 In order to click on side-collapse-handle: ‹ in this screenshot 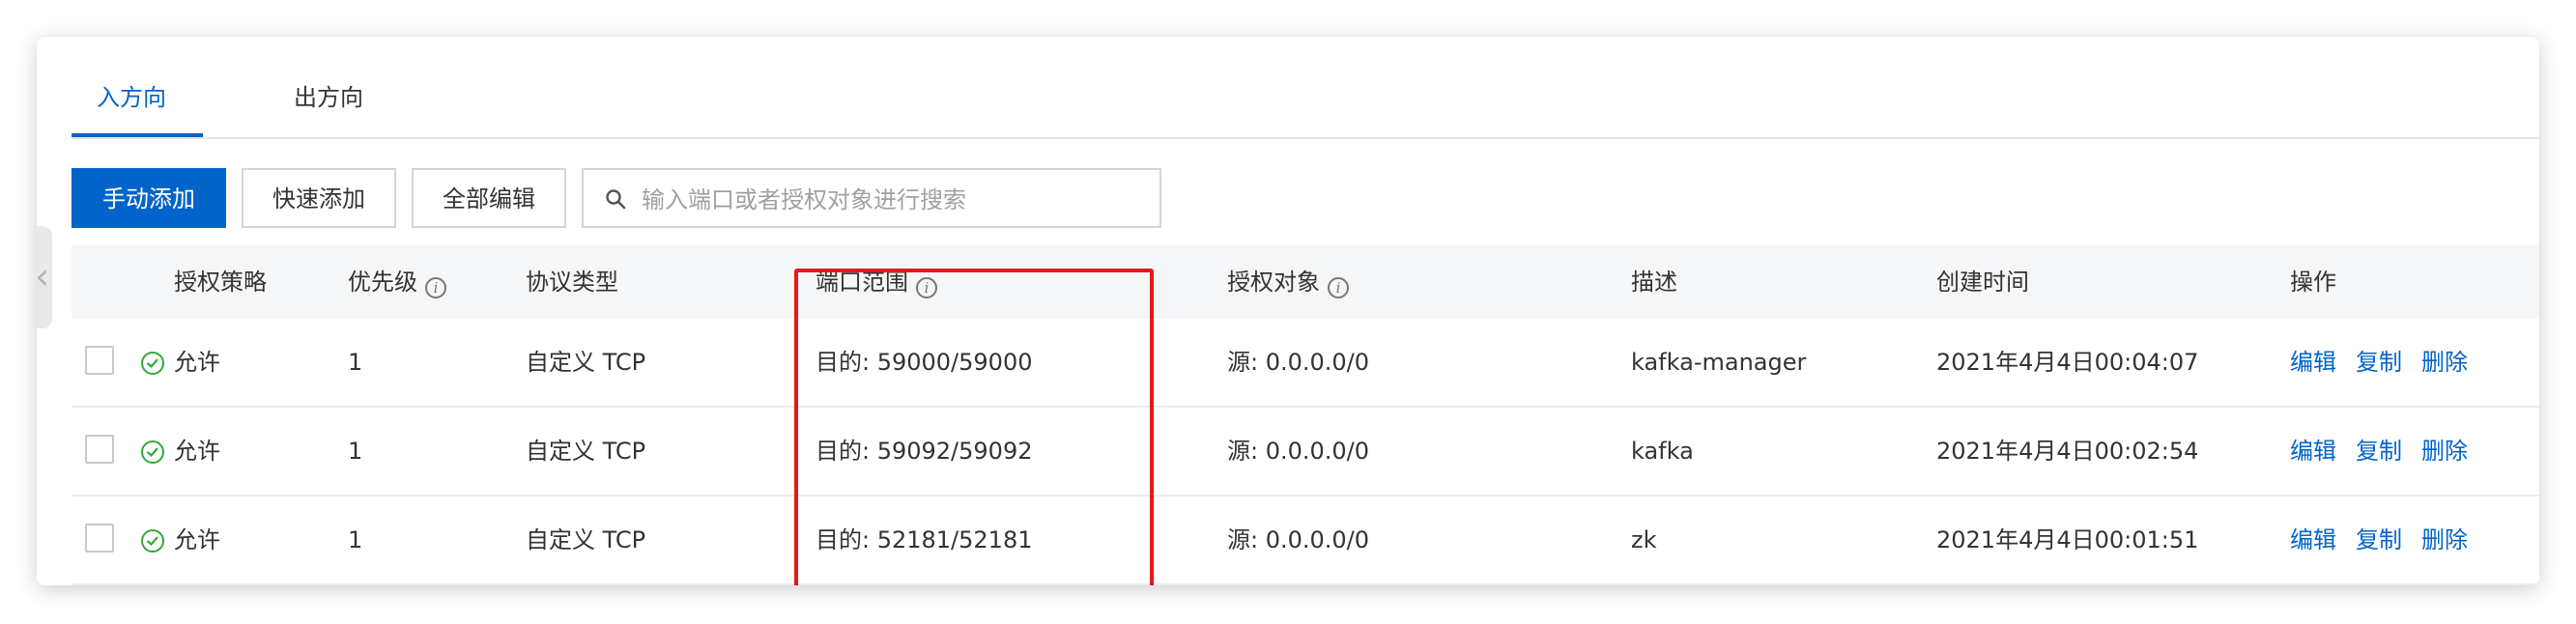, I will do `click(44, 277)`.